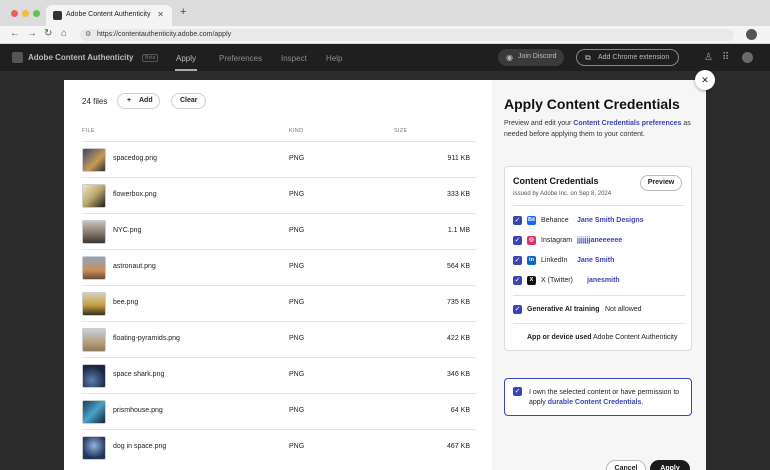  Describe the element at coordinates (279, 303) in the screenshot. I see `table-row: bee.png PNG 735 KB` at that location.